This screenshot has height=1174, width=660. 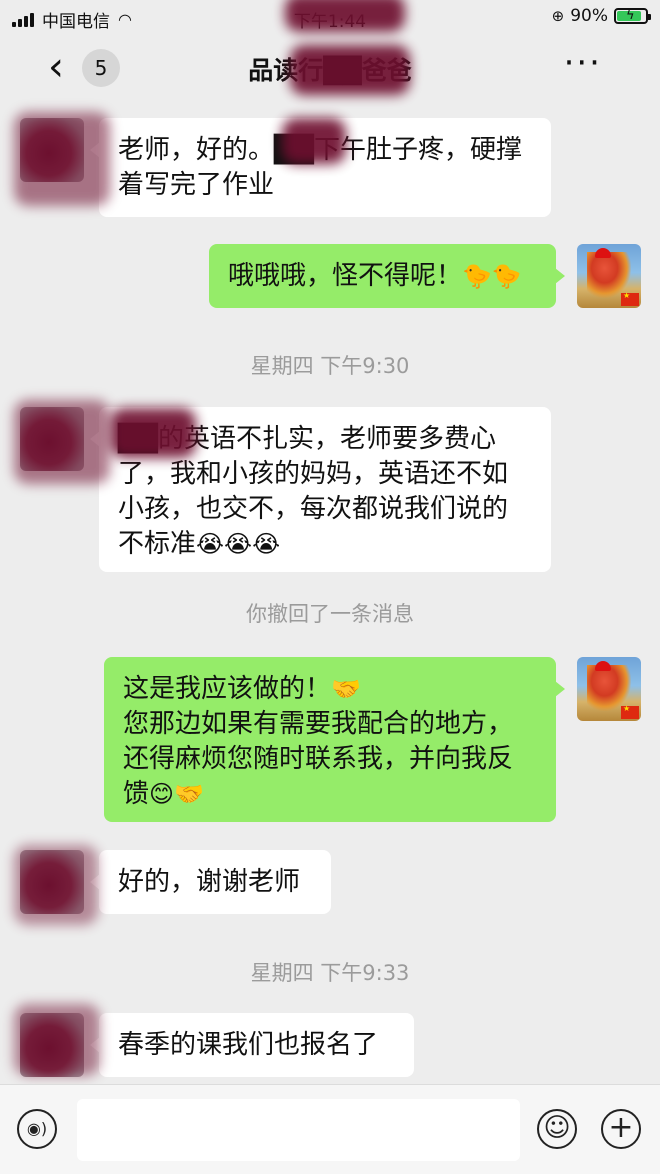 What do you see at coordinates (176, 794) in the screenshot?
I see `smile-handshake-emoji: 😊🤝` at bounding box center [176, 794].